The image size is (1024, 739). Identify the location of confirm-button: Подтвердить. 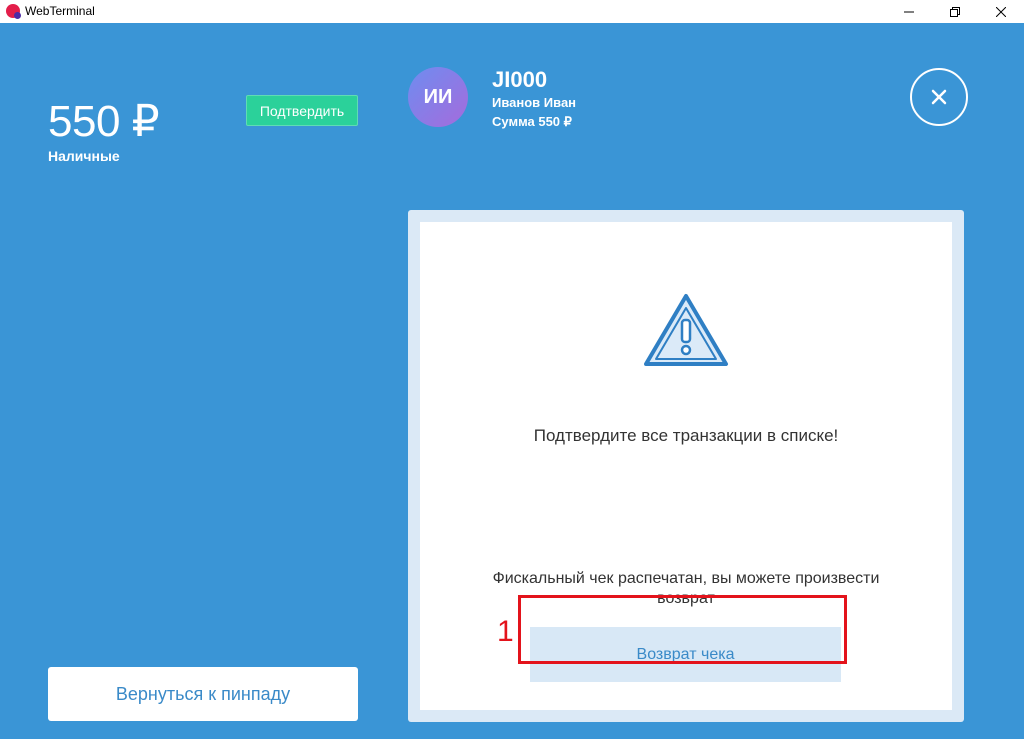
(302, 110).